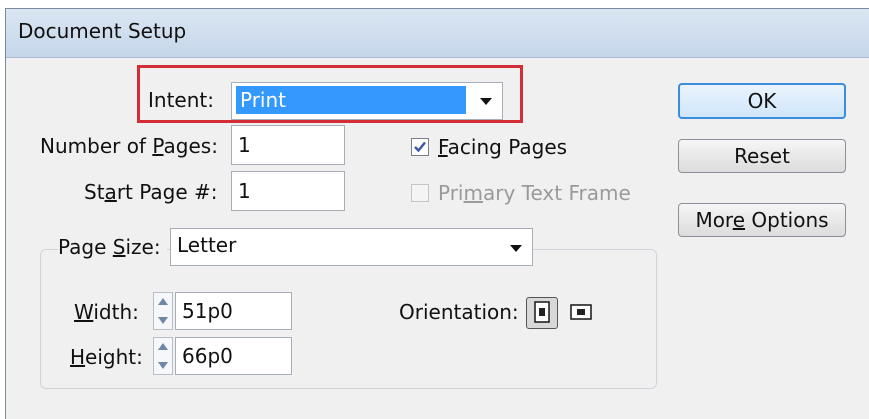 The image size is (869, 419). I want to click on start-page-label: Start Page #:, so click(151, 192).